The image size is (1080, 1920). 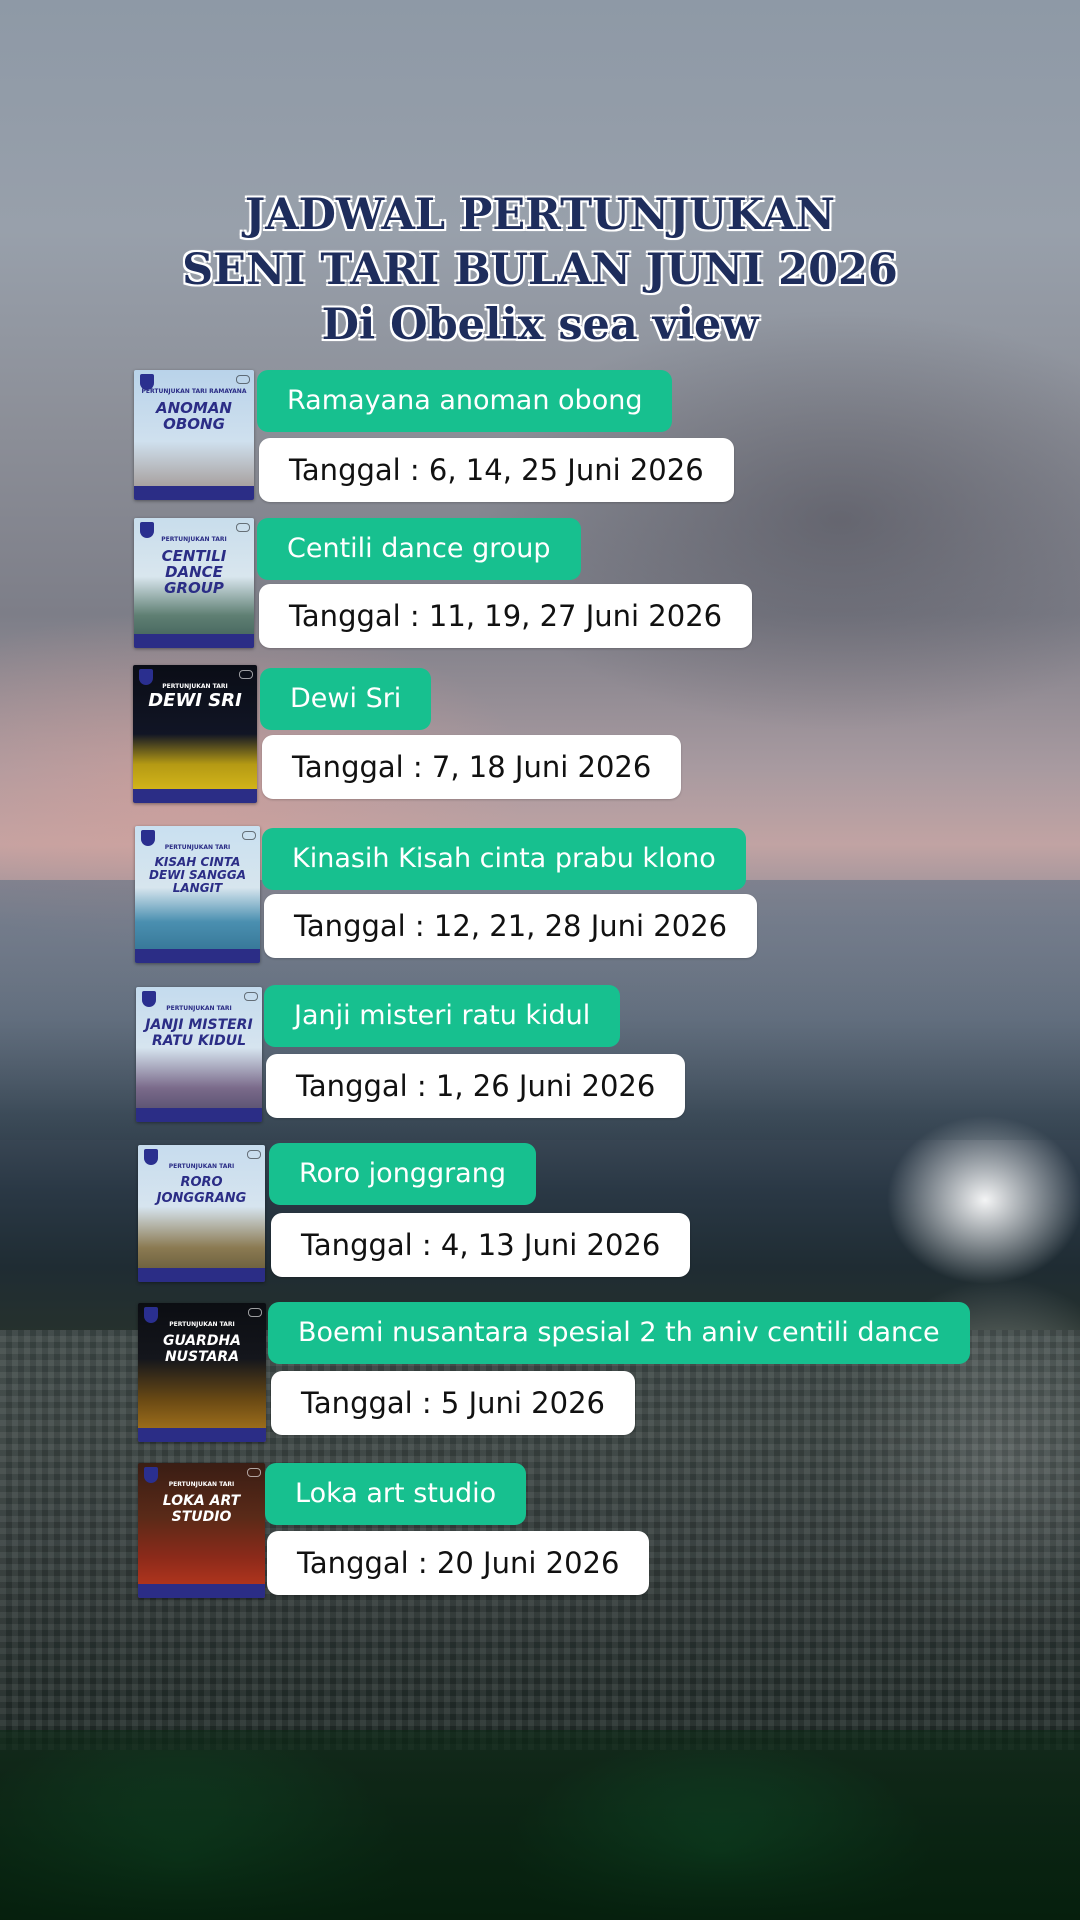 What do you see at coordinates (201, 1530) in the screenshot?
I see `event-poster: PERTUNJUKAN TARI LOKA ART STUDIO` at bounding box center [201, 1530].